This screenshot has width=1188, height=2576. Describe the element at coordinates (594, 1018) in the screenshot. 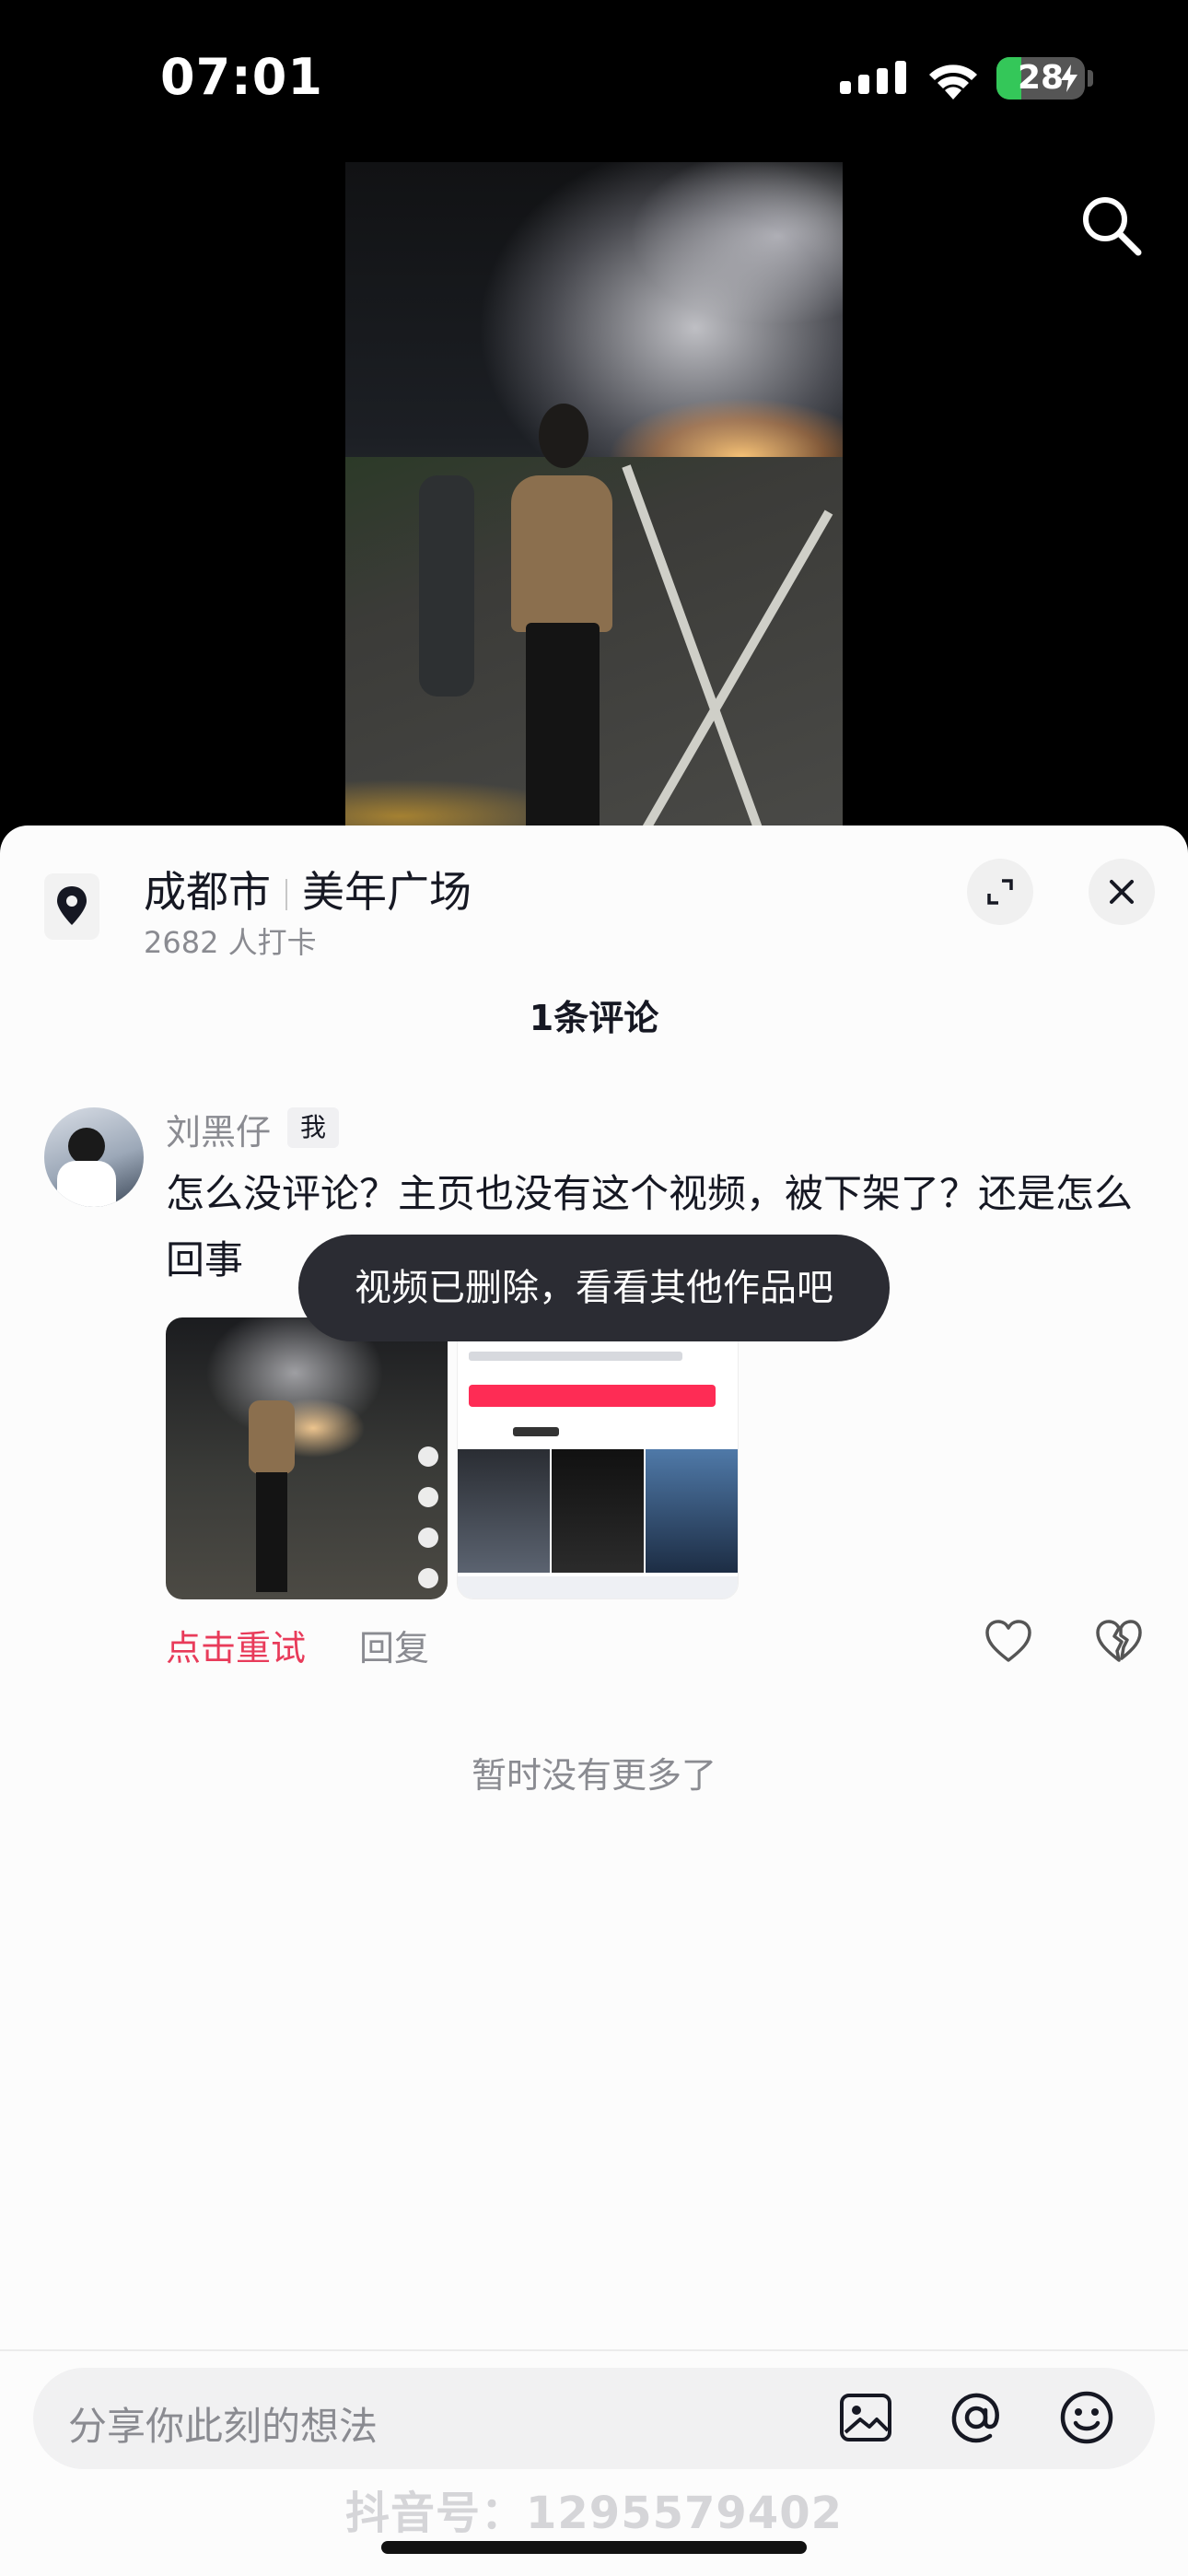

I see `comment-count-title: 1条评论` at that location.